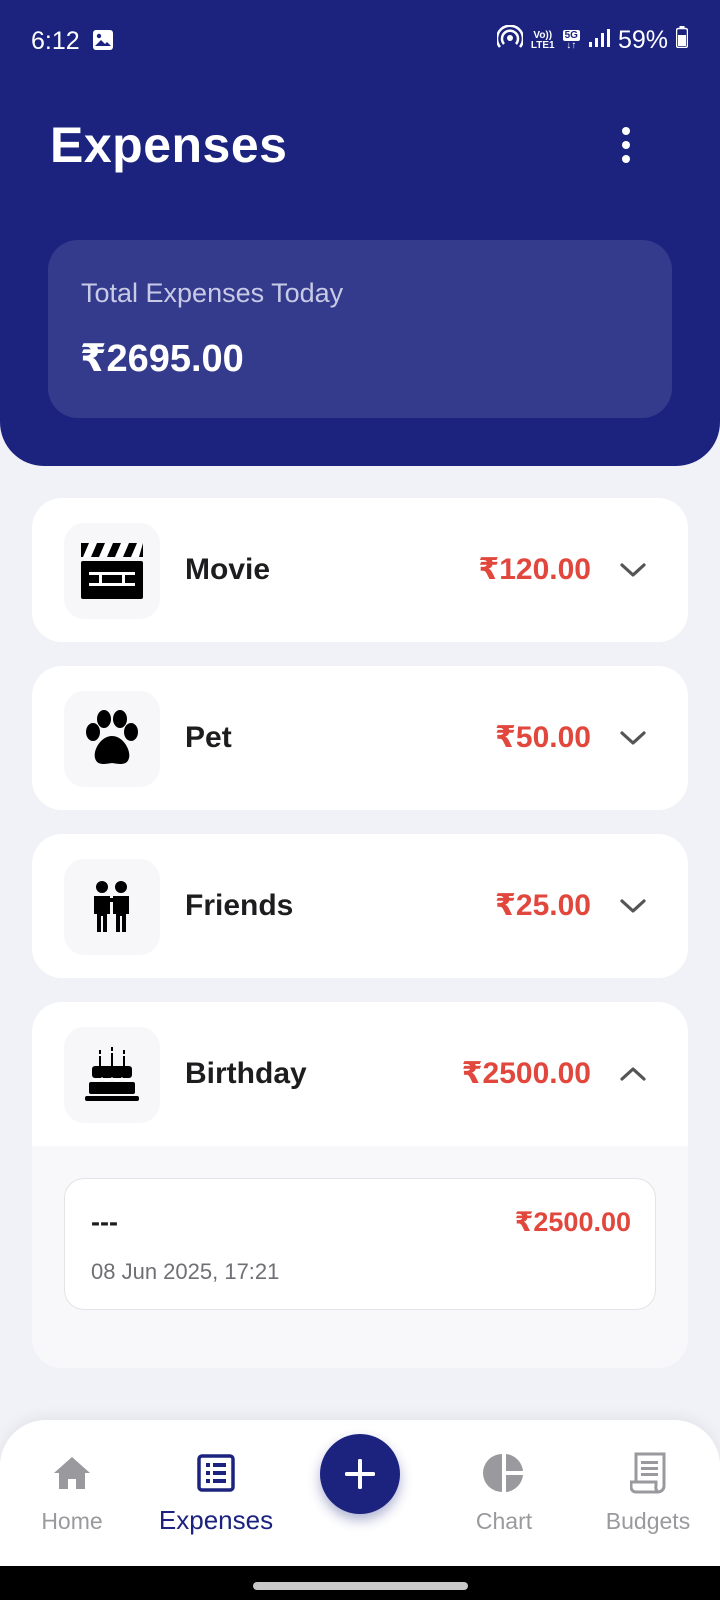 The height and width of the screenshot is (1600, 720). What do you see at coordinates (542, 45) in the screenshot?
I see `lte-label: LTE1` at bounding box center [542, 45].